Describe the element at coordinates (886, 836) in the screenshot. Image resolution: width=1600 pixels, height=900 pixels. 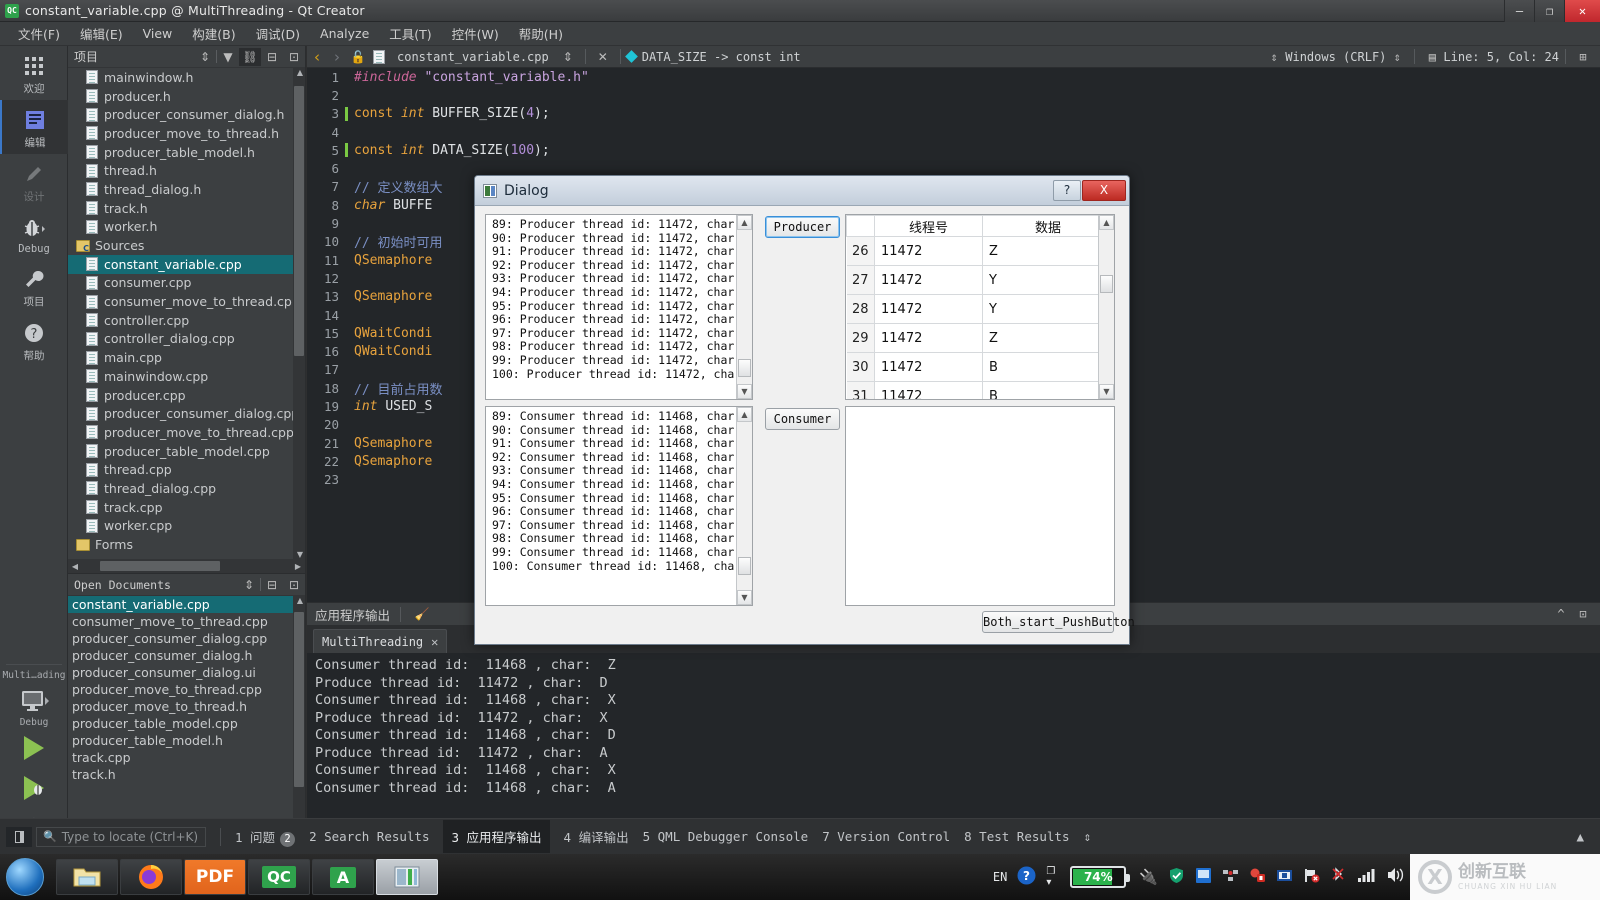
I see `status-tab-version-control: 7 Version Control` at that location.